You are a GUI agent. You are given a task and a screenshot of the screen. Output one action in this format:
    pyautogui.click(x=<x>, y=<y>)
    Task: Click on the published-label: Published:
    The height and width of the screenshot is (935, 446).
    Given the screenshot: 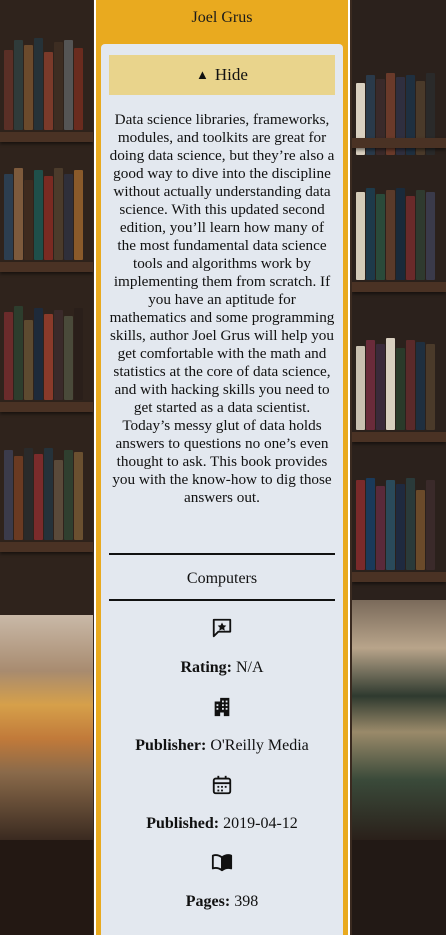 What is the action you would take?
    pyautogui.click(x=183, y=823)
    